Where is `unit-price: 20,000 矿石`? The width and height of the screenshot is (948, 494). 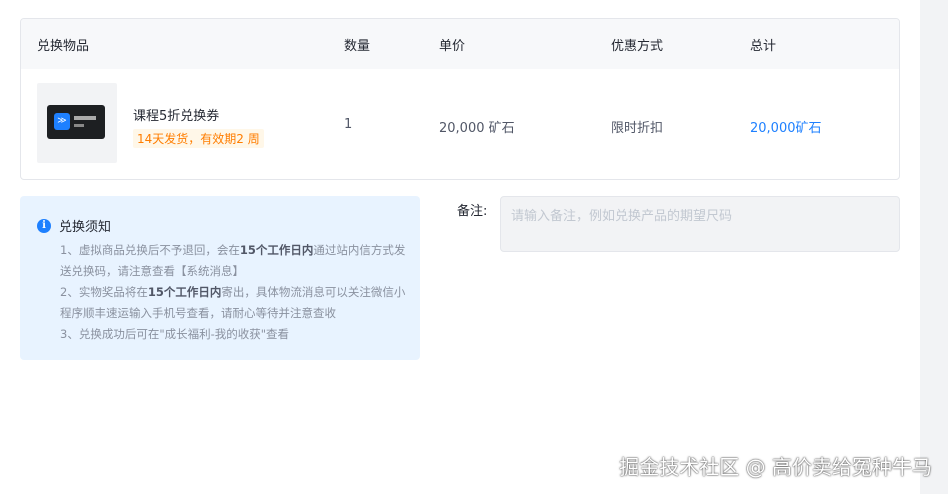 unit-price: 20,000 矿石 is located at coordinates (477, 128).